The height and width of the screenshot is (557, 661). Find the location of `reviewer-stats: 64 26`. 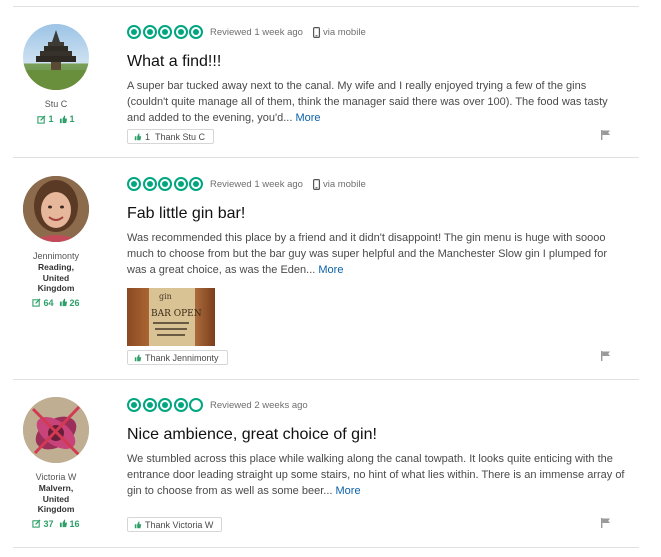

reviewer-stats: 64 26 is located at coordinates (56, 303).